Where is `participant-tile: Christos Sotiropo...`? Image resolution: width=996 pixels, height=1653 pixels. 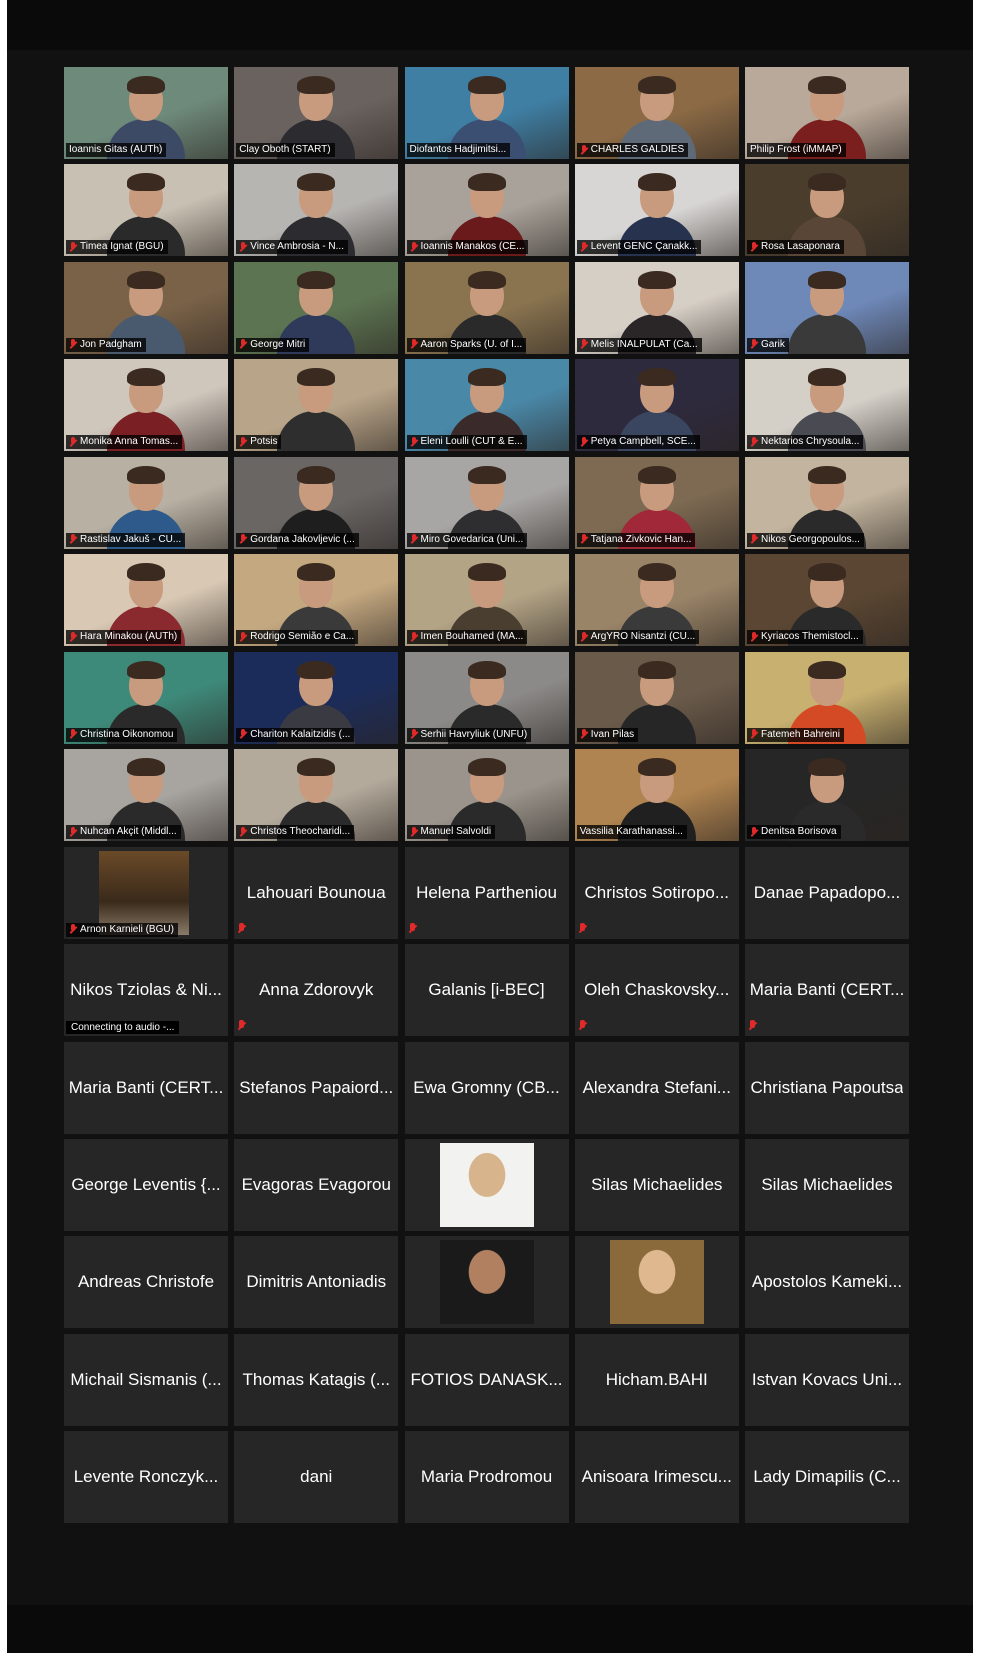
participant-tile: Christos Sotiropo... is located at coordinates (656, 892).